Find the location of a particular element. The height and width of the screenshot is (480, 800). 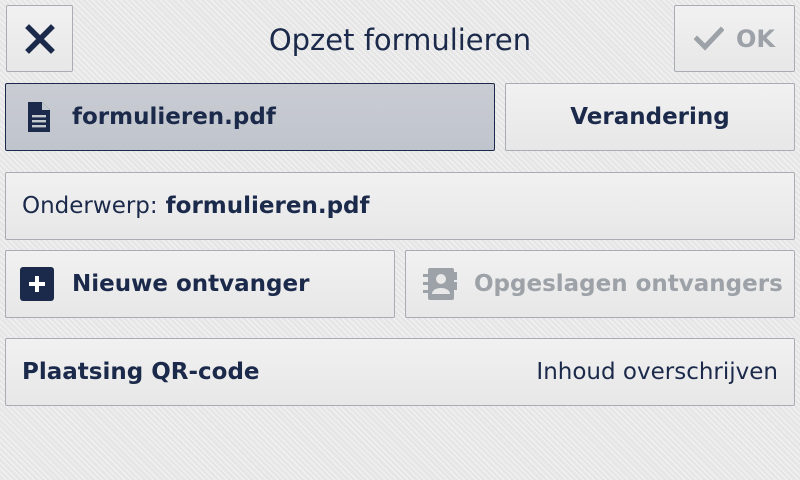

ok-label: OK is located at coordinates (755, 38).